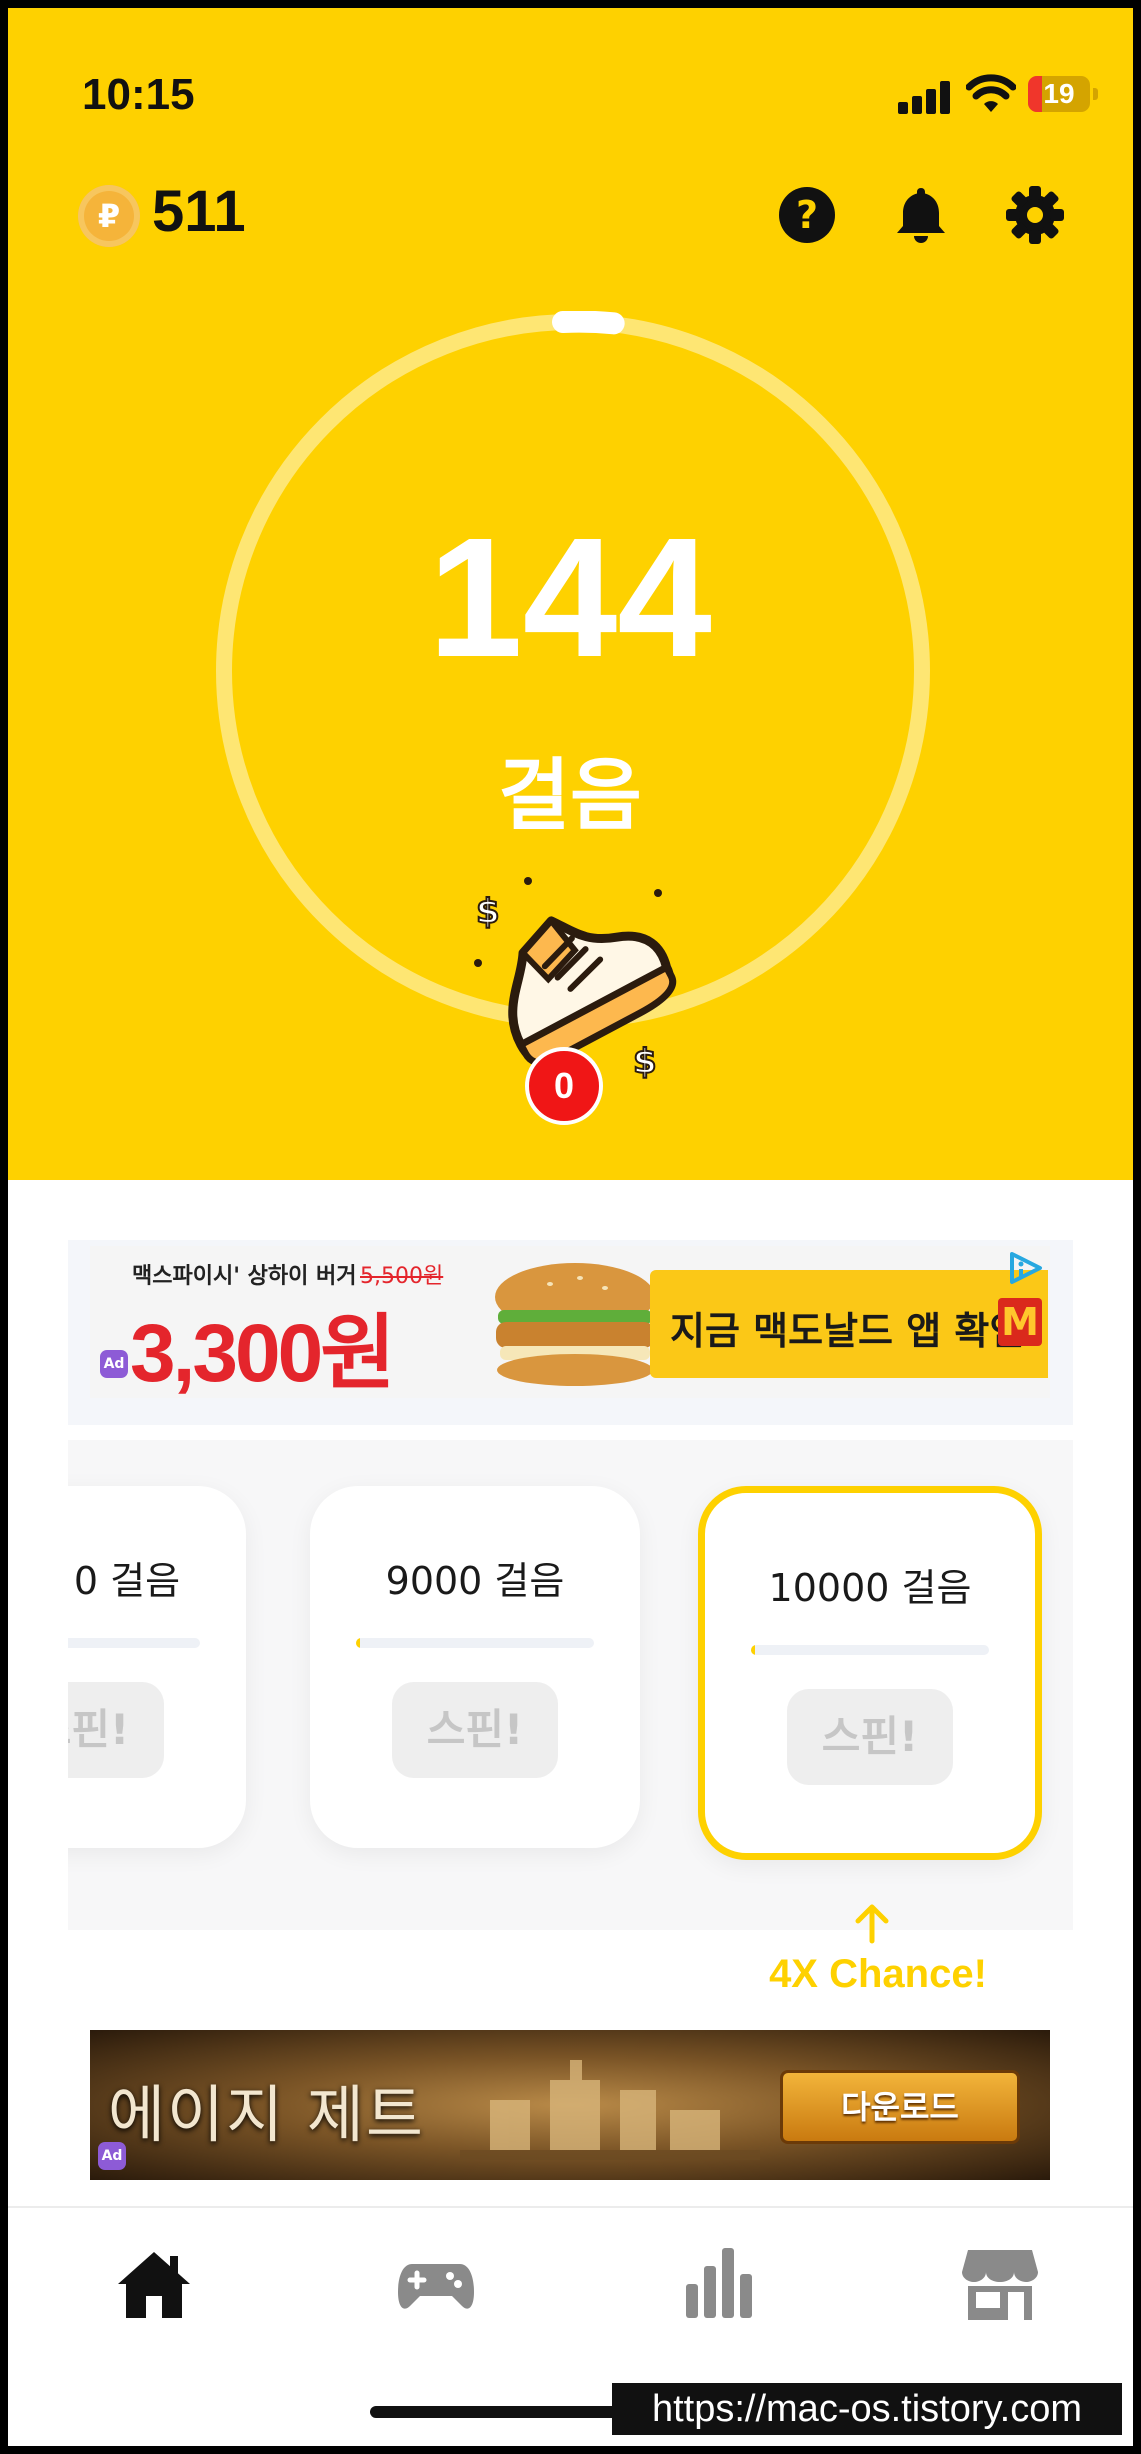 The image size is (1141, 2454). What do you see at coordinates (154, 2284) in the screenshot?
I see `home-icon` at bounding box center [154, 2284].